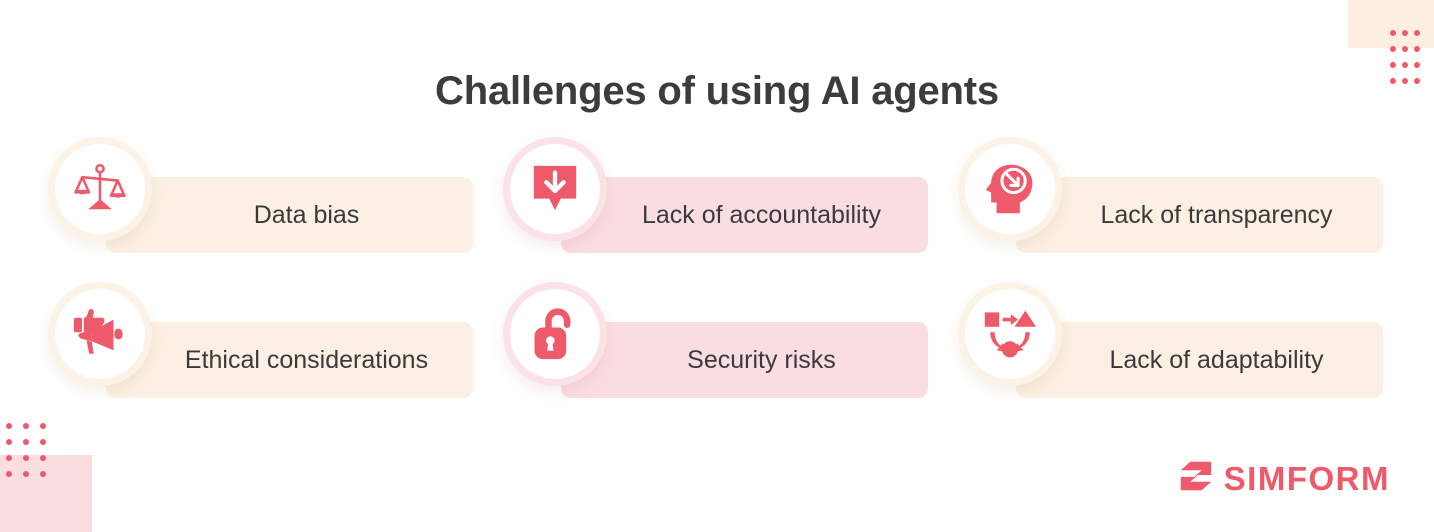 Image resolution: width=1434 pixels, height=532 pixels. I want to click on simform-mark-icon, so click(1196, 478).